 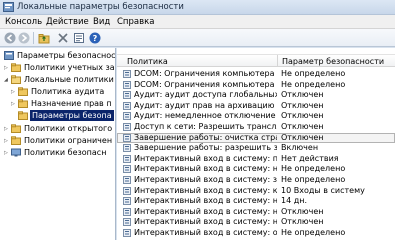 I want to click on tree-item-public-key-policies: ▷ Политики открытого к, so click(x=57, y=128).